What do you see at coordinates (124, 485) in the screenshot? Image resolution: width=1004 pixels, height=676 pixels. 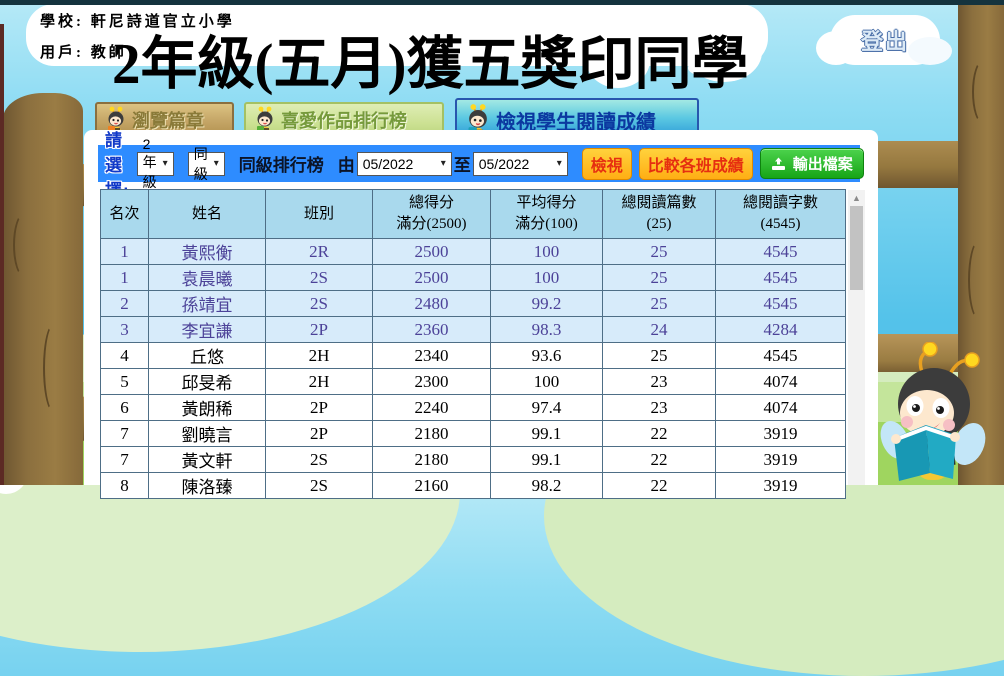 I see `table-cell: 8` at bounding box center [124, 485].